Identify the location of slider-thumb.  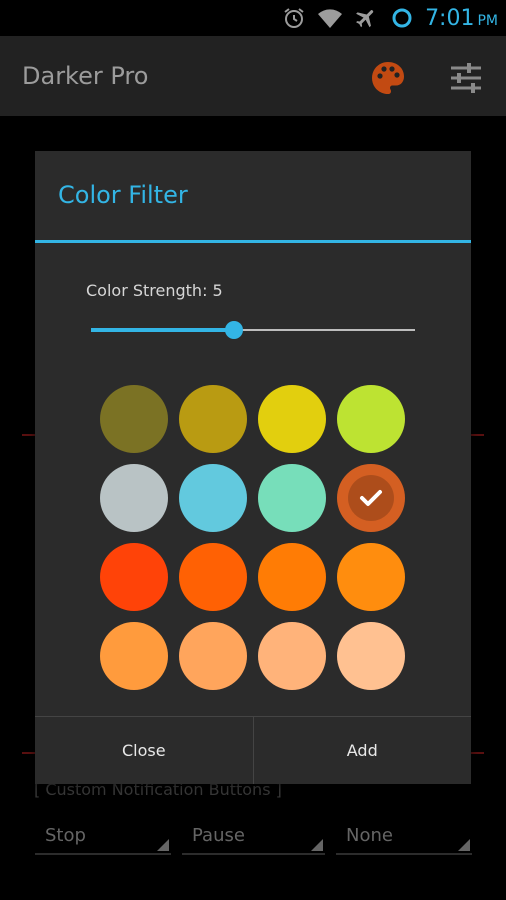
(233, 330).